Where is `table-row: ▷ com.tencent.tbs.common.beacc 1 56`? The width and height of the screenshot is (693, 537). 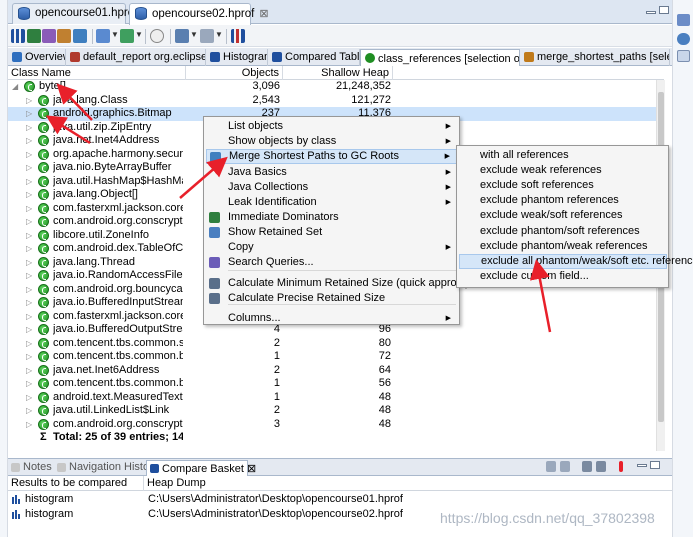
table-row: ▷ com.tencent.tbs.common.beacc 1 56 is located at coordinates (332, 384).